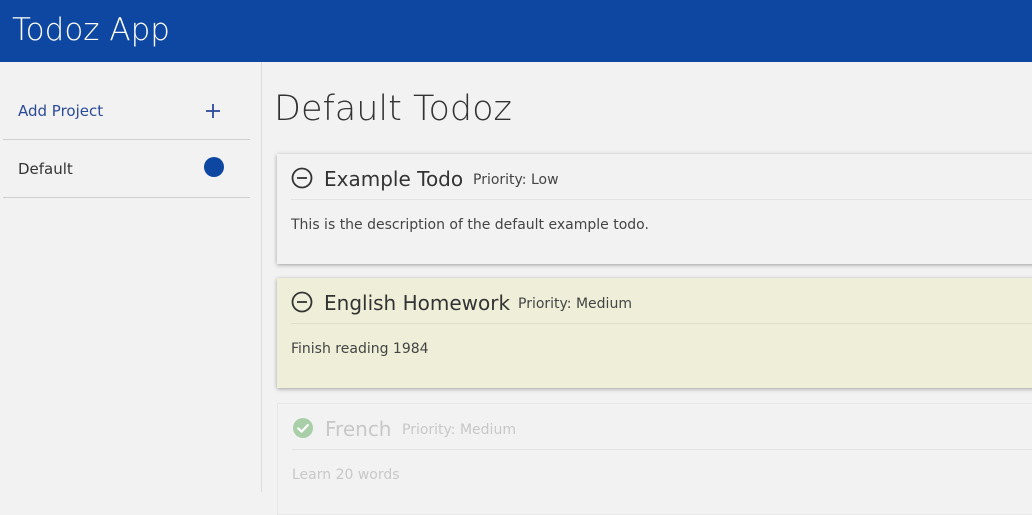 The height and width of the screenshot is (515, 1032). What do you see at coordinates (45, 169) in the screenshot?
I see `project-label: Default` at bounding box center [45, 169].